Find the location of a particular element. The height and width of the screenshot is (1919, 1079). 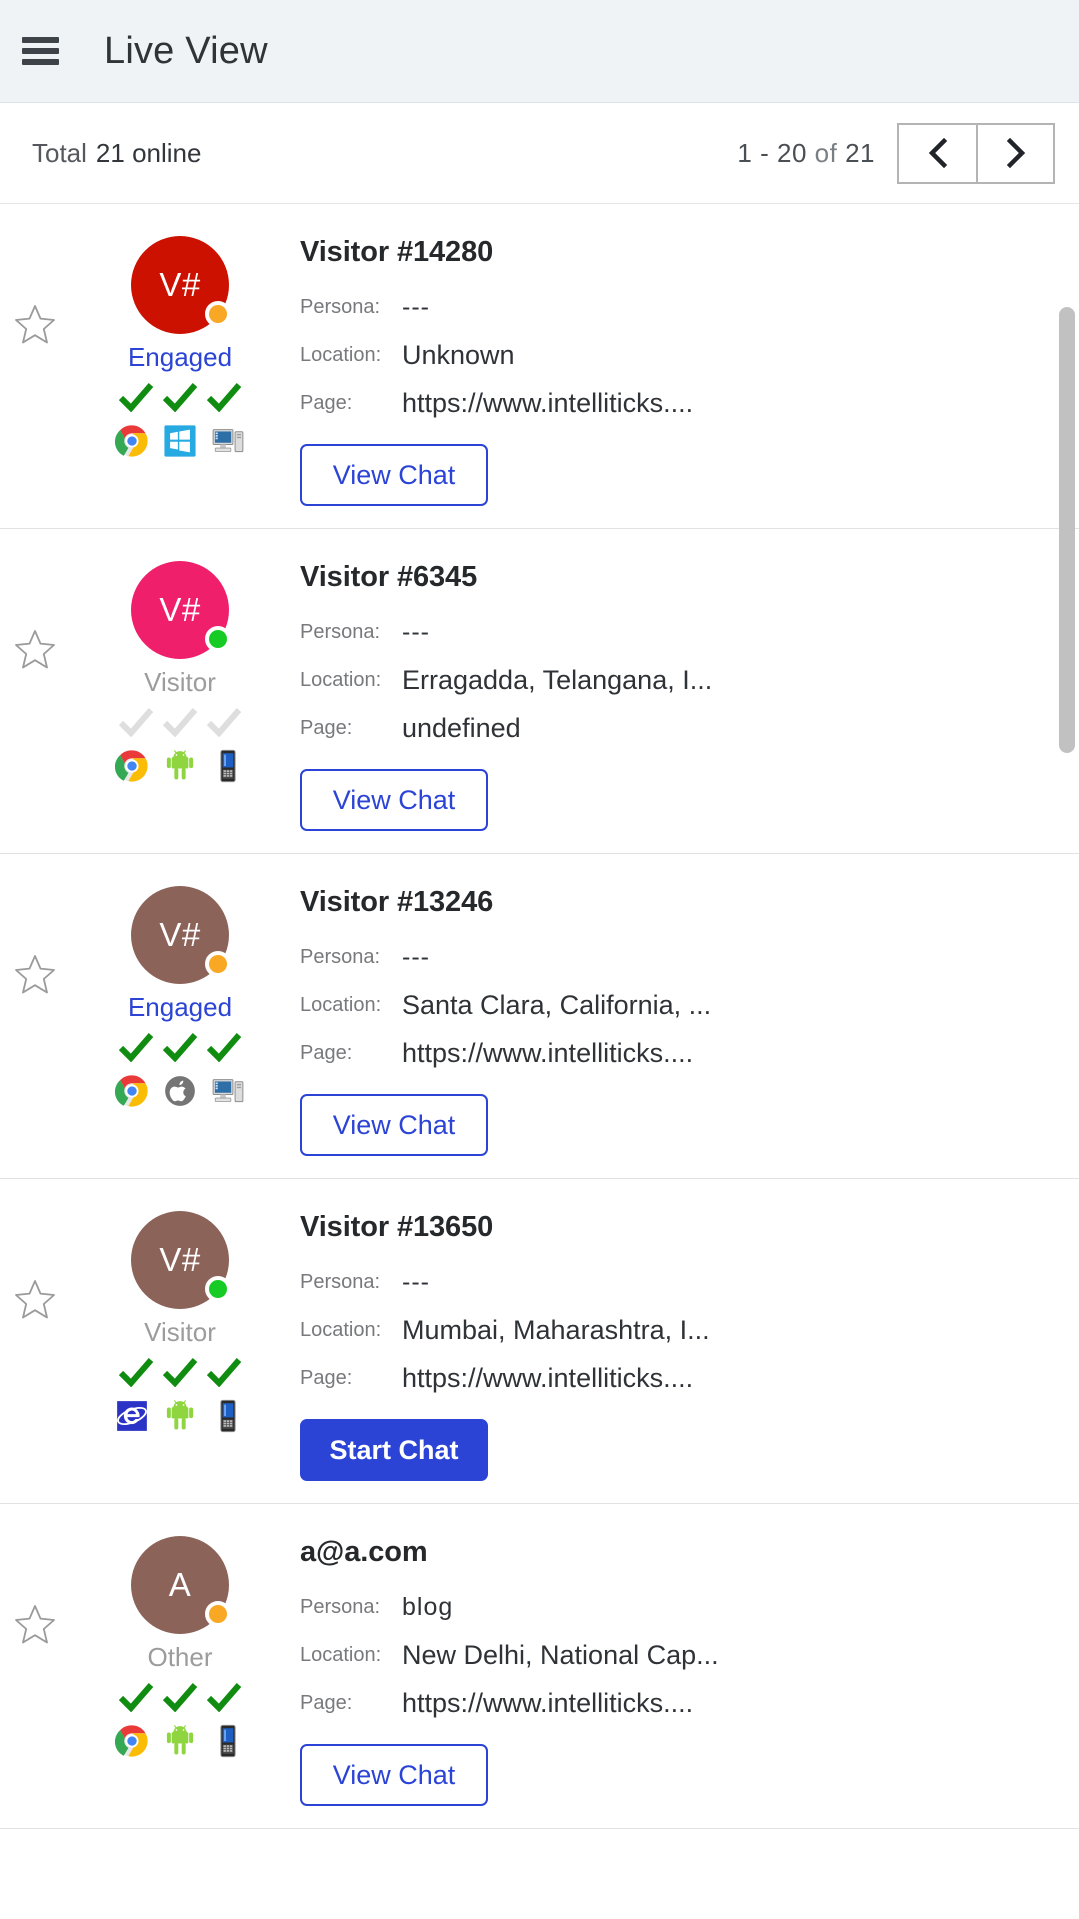

page-range-current: 1 - 20 is located at coordinates (772, 152).